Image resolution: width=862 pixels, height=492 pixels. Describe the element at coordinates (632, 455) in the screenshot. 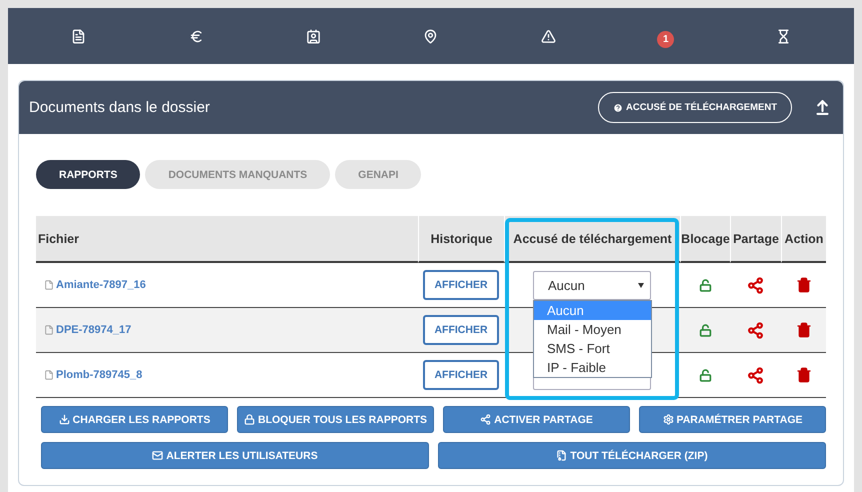

I see `action-button: TOUT TÉLÉCHARGER (ZIP)` at that location.